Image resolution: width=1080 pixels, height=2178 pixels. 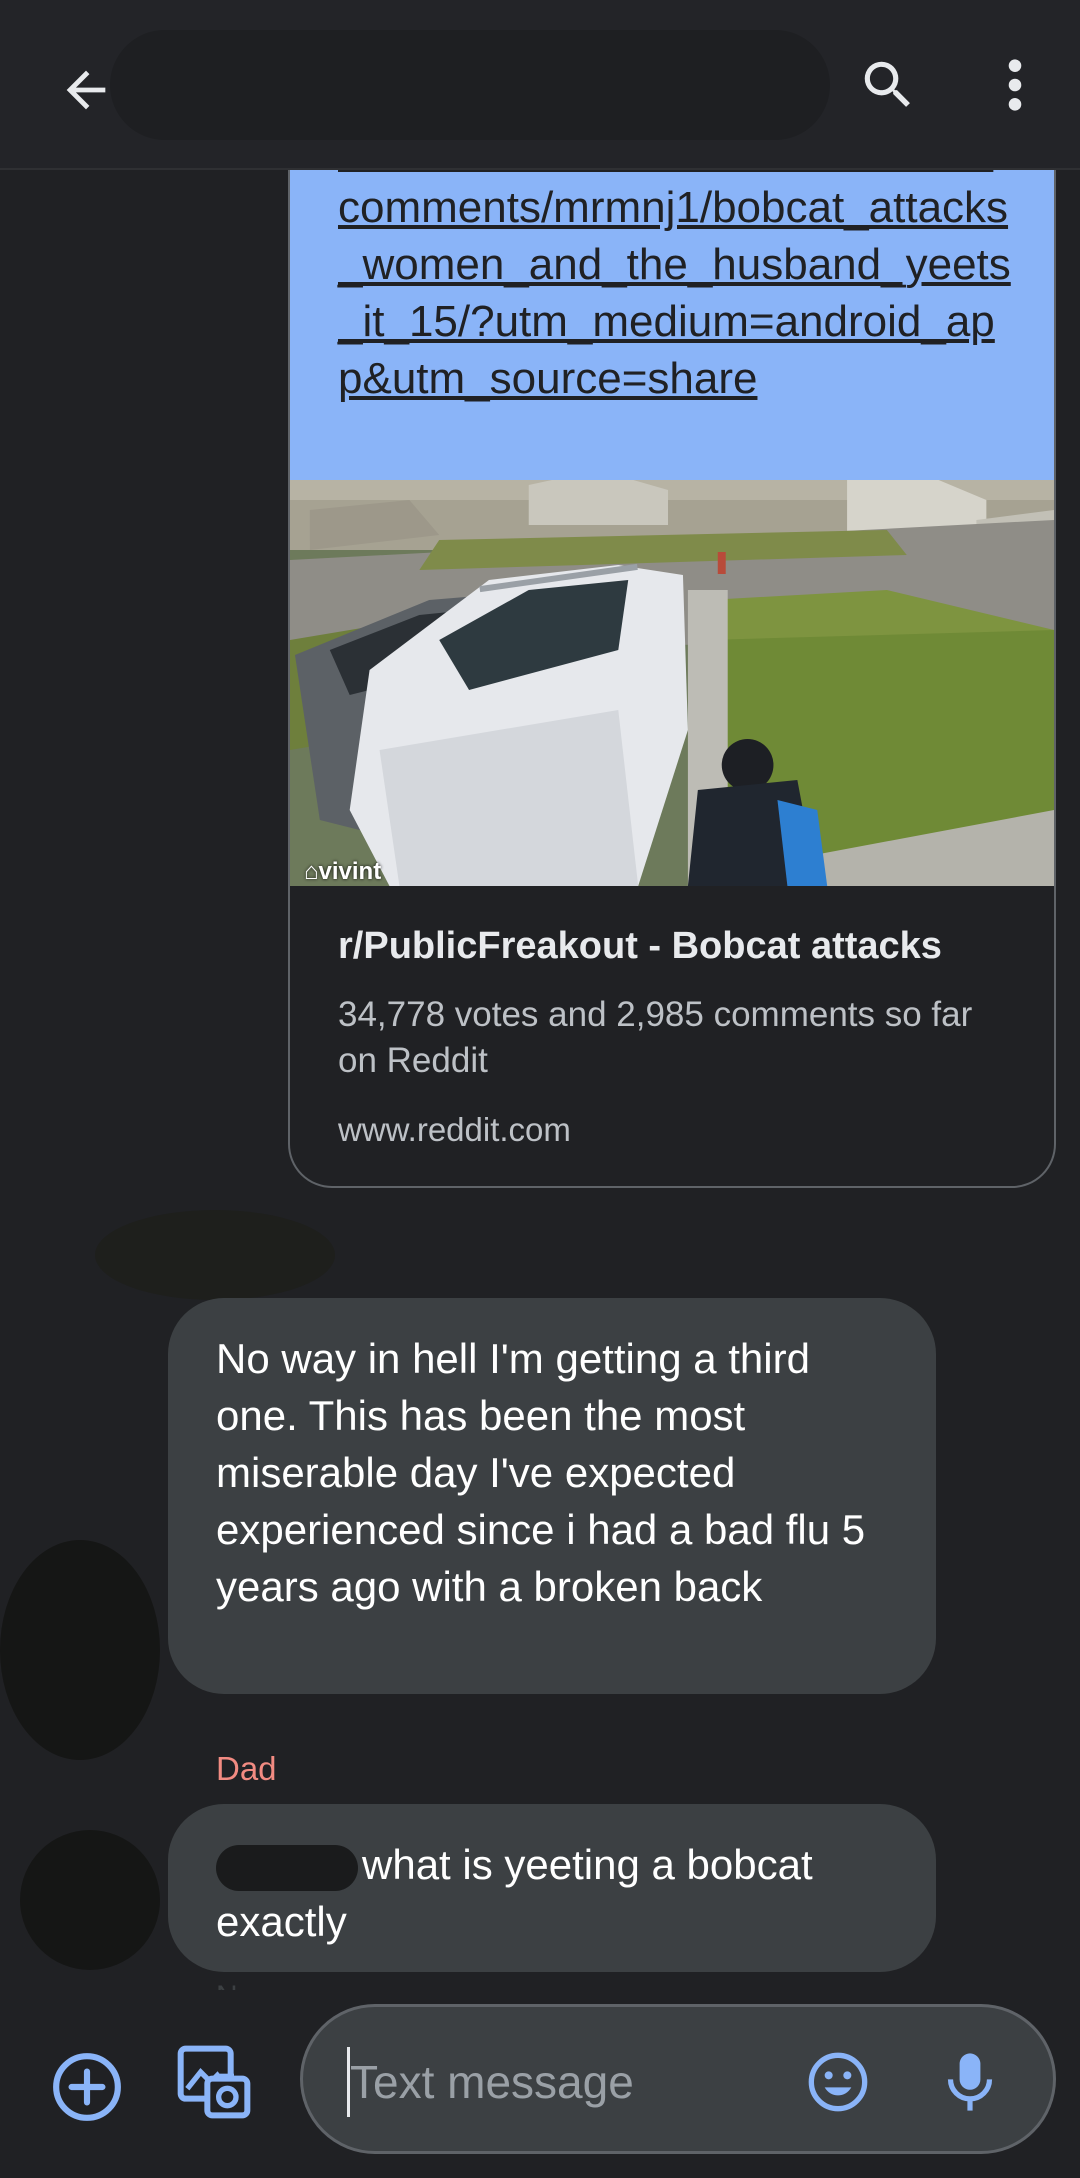 I want to click on compose-bar, so click(x=540, y=2084).